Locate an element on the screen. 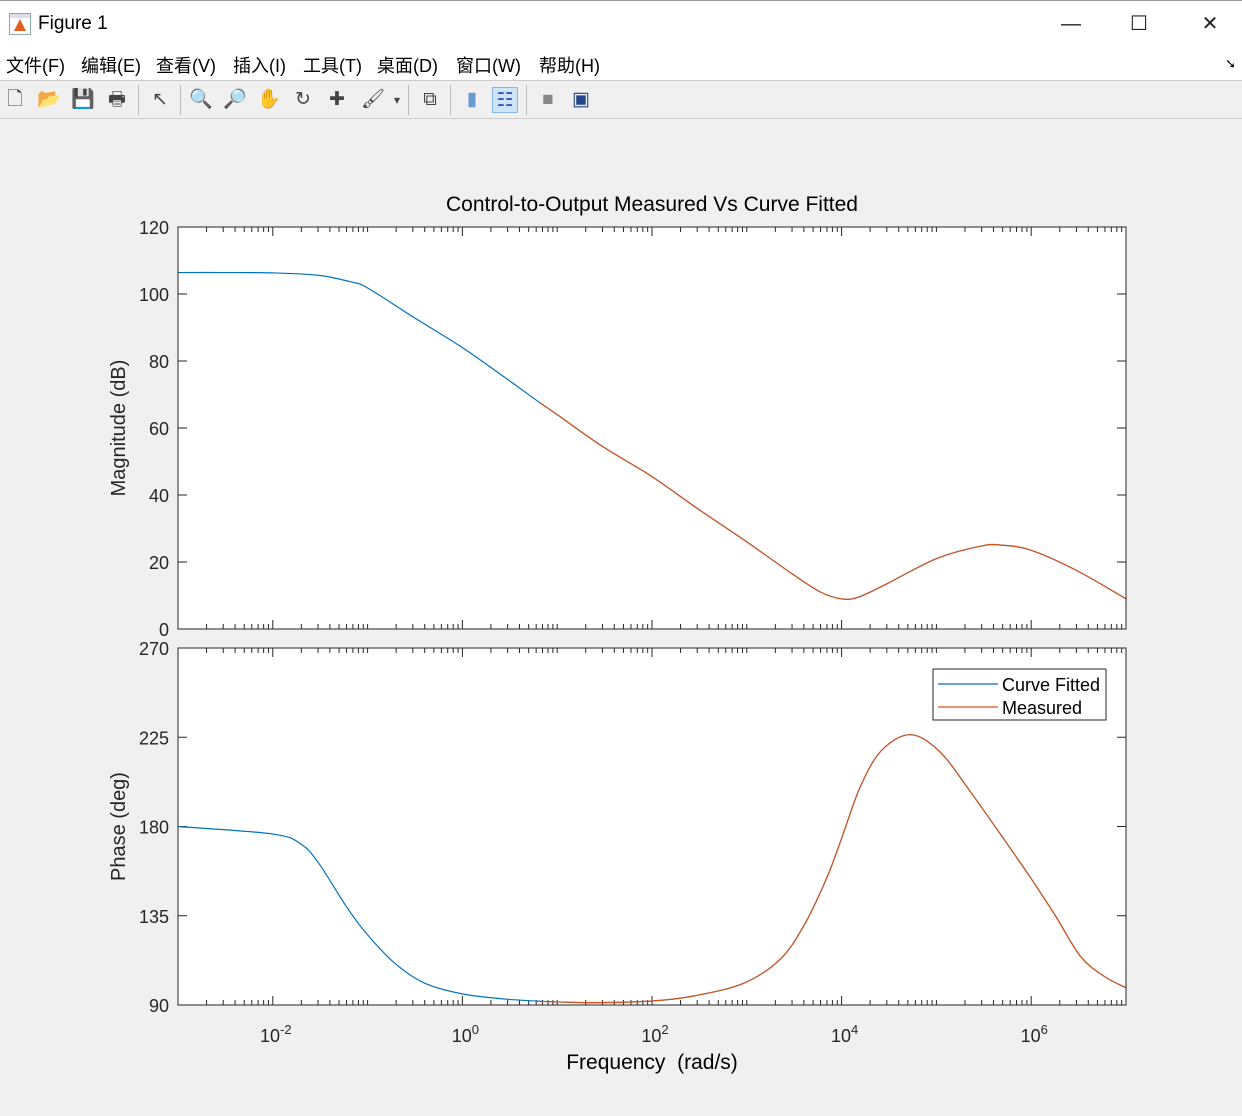 Image resolution: width=1242 pixels, height=1116 pixels. menu-help: 帮助(H) is located at coordinates (569, 65).